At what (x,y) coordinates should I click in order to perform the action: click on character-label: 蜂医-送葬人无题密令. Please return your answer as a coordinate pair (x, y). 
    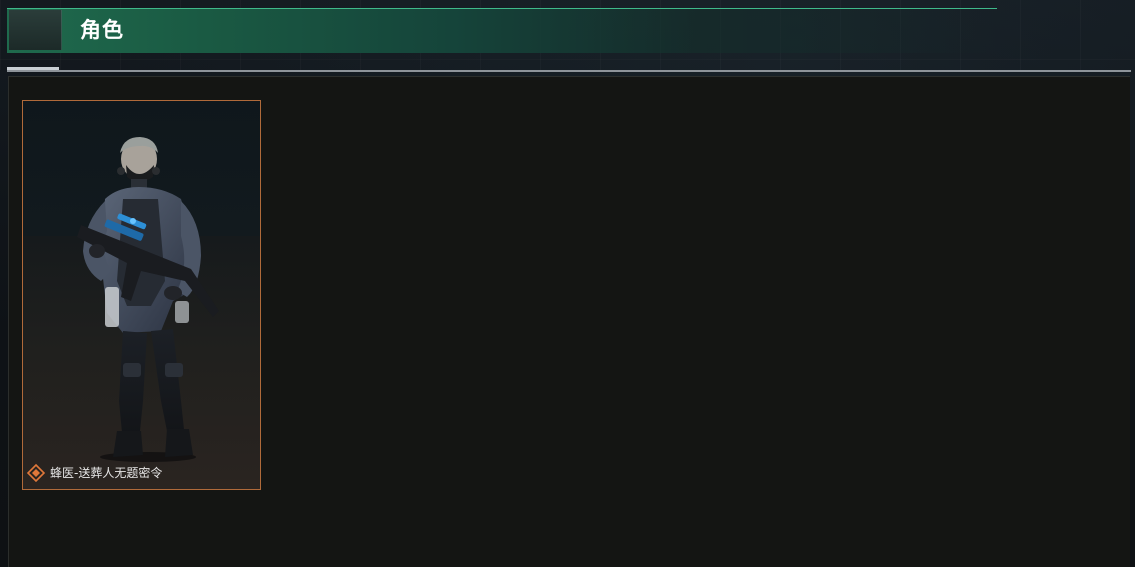
    Looking at the image, I should click on (94, 473).